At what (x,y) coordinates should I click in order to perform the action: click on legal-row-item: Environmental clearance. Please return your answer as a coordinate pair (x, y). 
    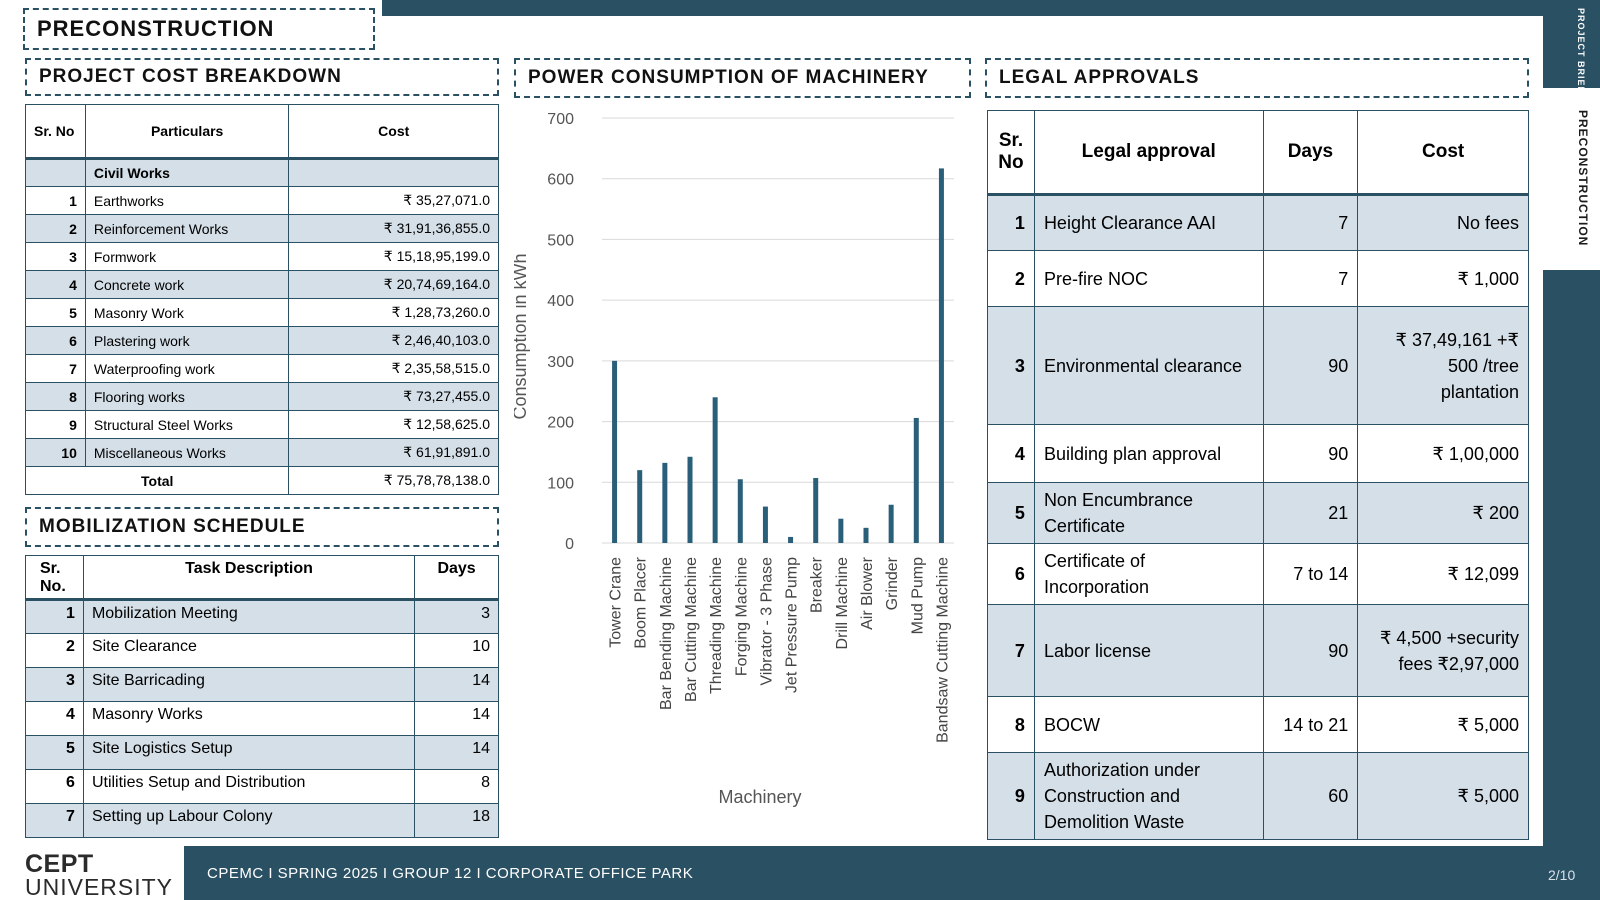
    Looking at the image, I should click on (1148, 365).